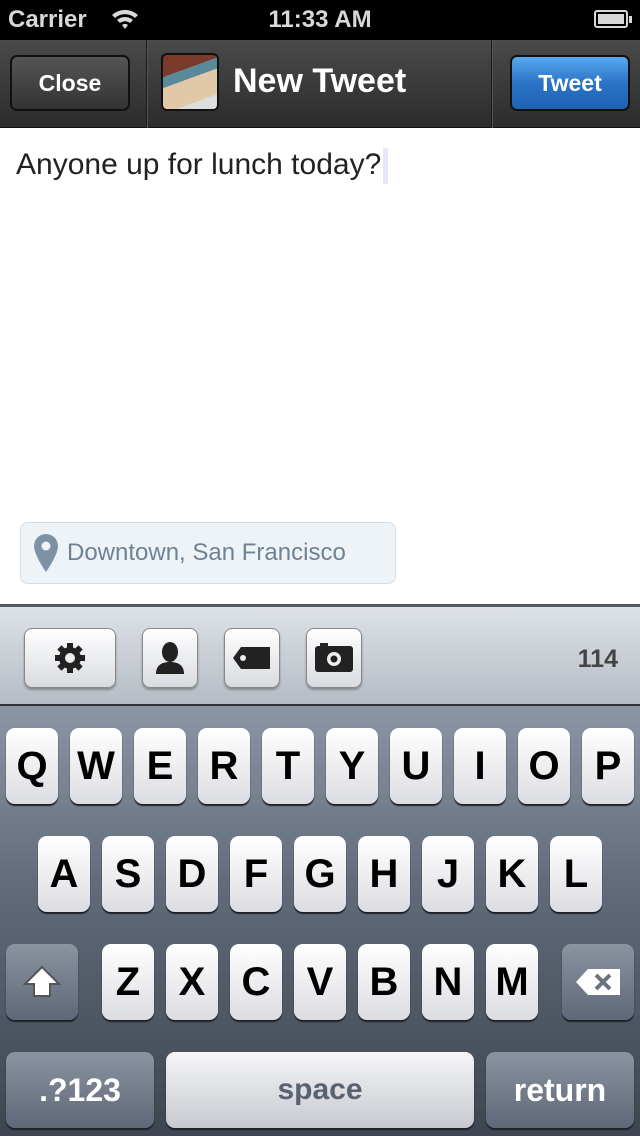 Image resolution: width=640 pixels, height=1136 pixels. What do you see at coordinates (224, 766) in the screenshot?
I see `key-r: R` at bounding box center [224, 766].